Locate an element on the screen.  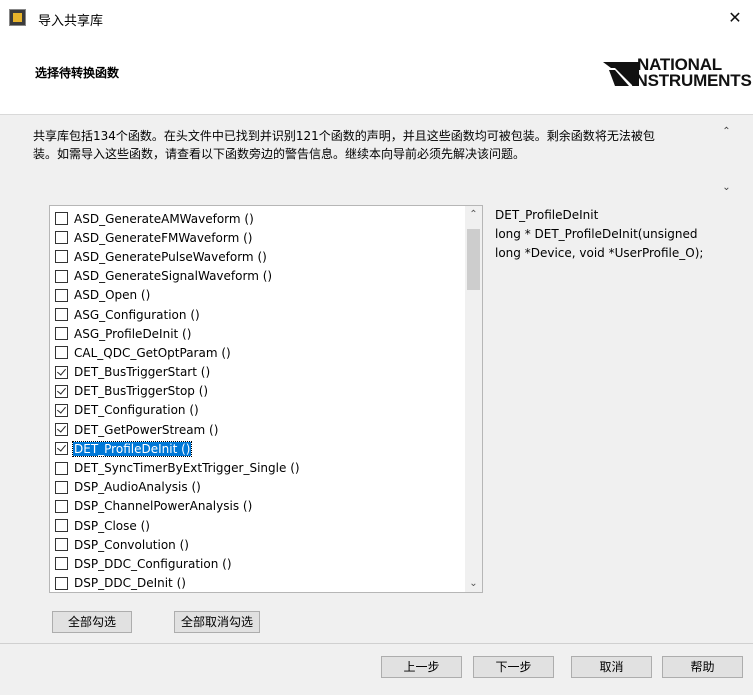
function-list-item: DSP_DDC_Configuration () is located at coordinates (178, 563).